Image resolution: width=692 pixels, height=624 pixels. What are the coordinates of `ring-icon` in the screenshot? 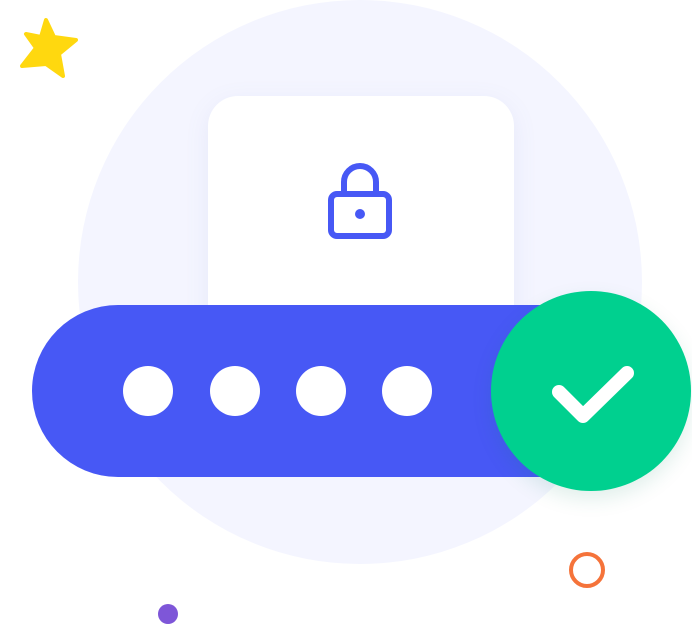 It's located at (587, 570).